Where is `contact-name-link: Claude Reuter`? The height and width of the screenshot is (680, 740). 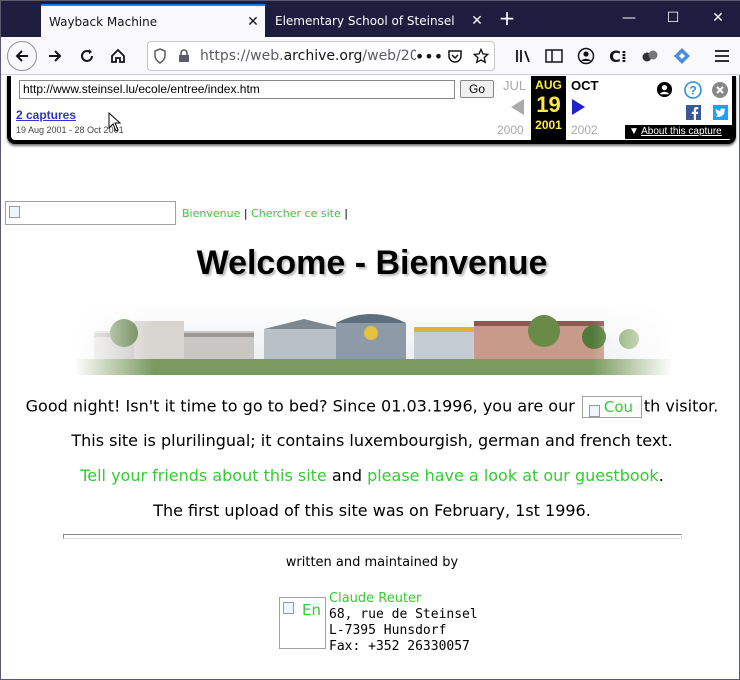 contact-name-link: Claude Reuter is located at coordinates (403, 599).